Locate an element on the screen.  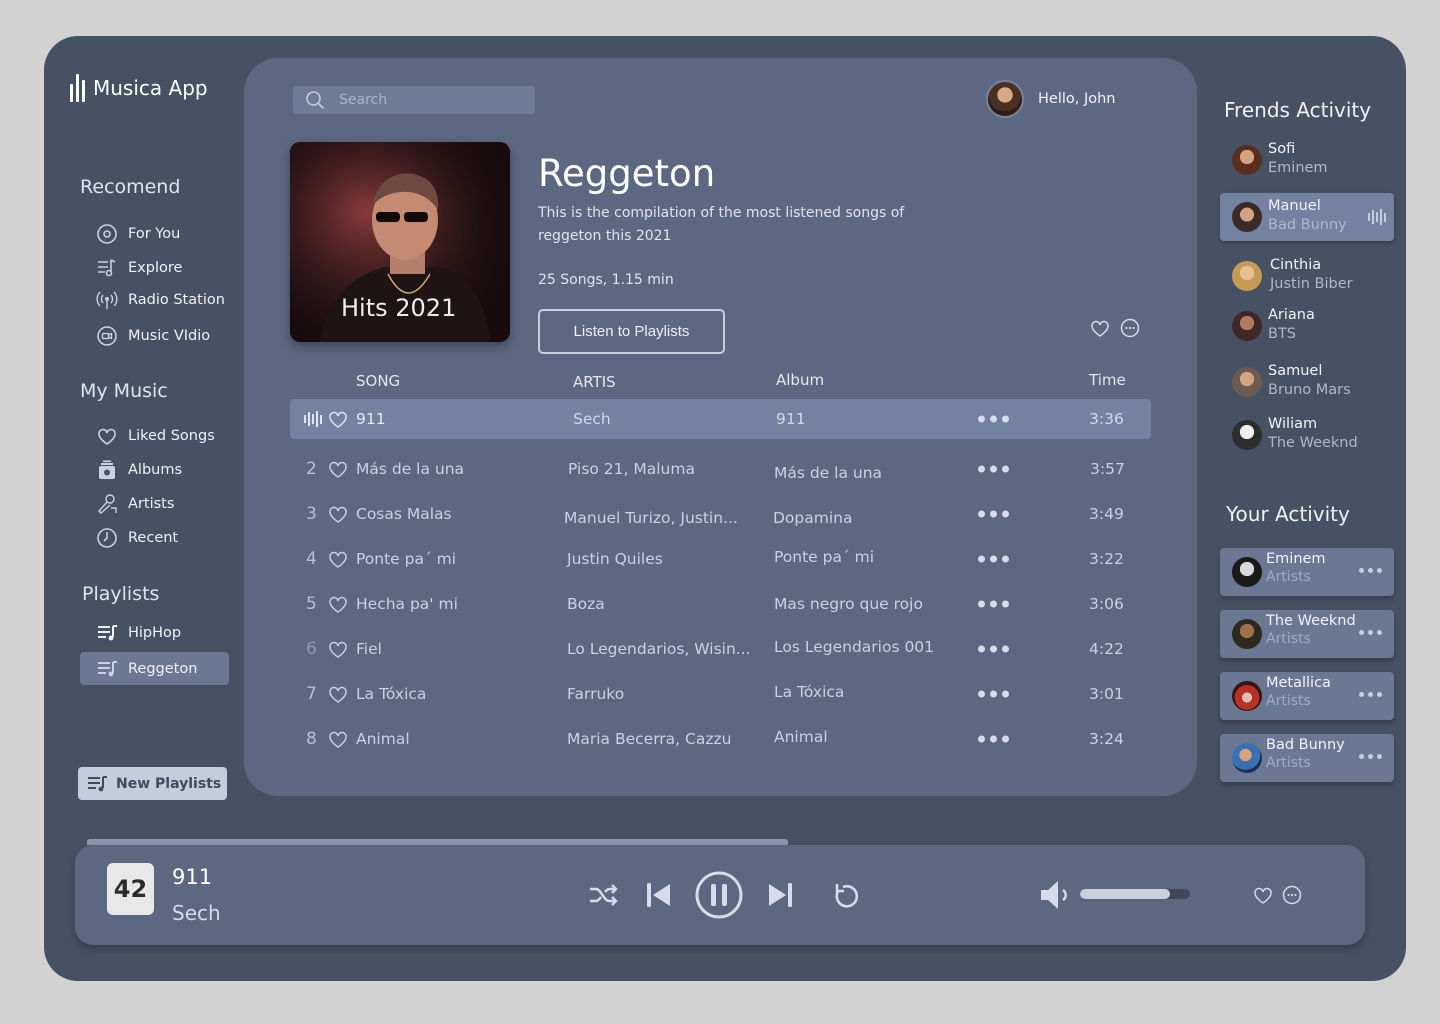
nav-recent: Recent is located at coordinates (137, 538).